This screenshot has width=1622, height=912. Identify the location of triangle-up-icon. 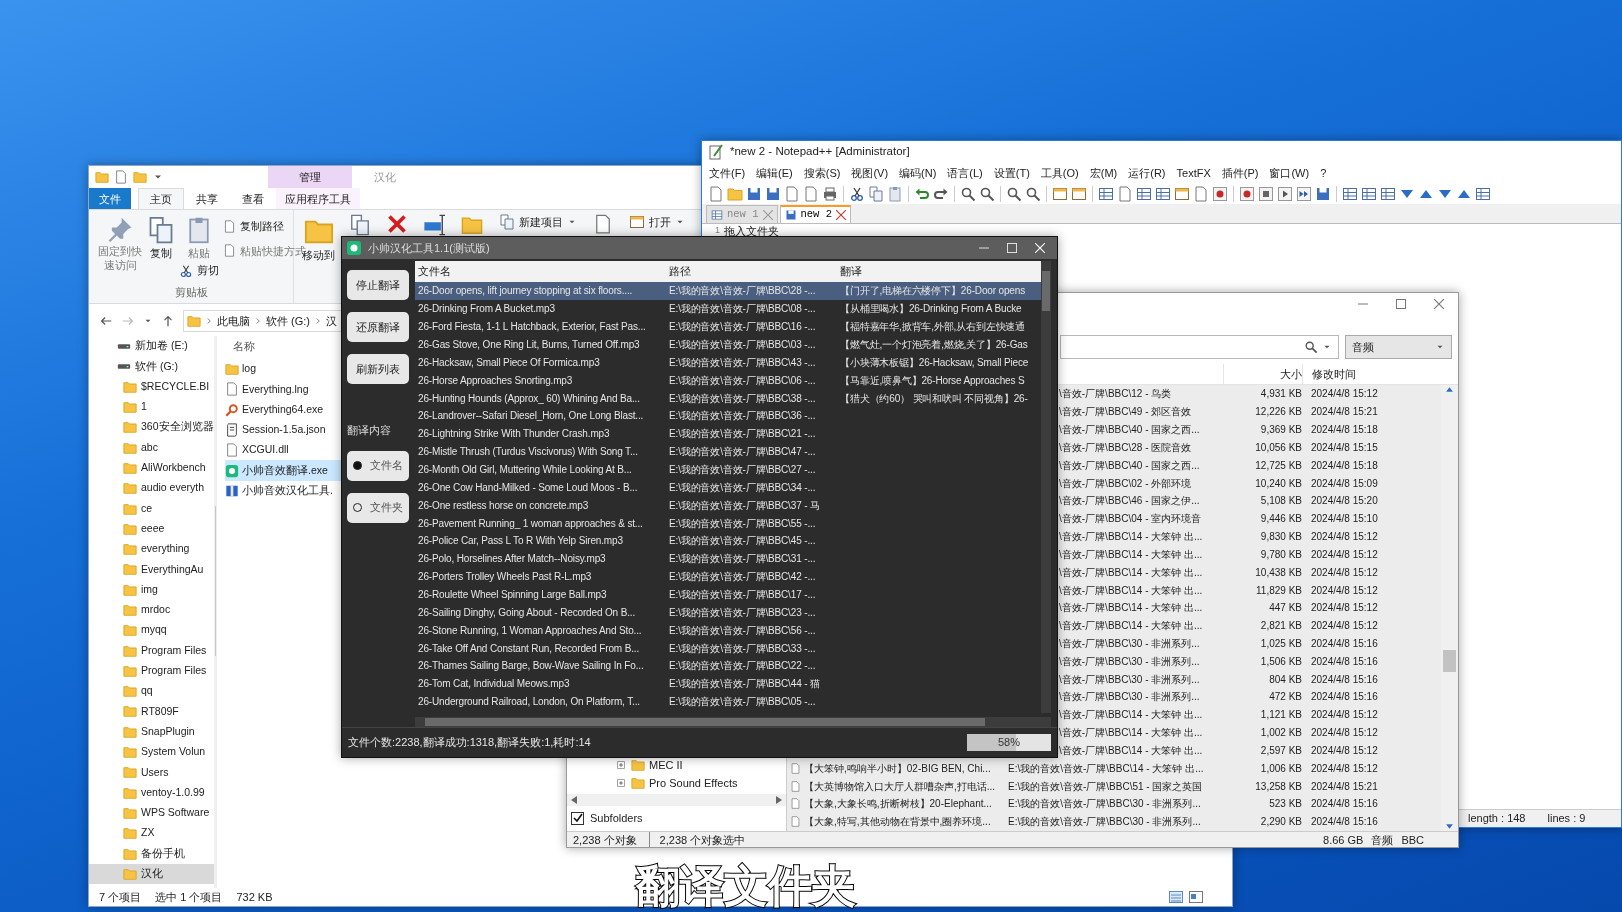
(1449, 389).